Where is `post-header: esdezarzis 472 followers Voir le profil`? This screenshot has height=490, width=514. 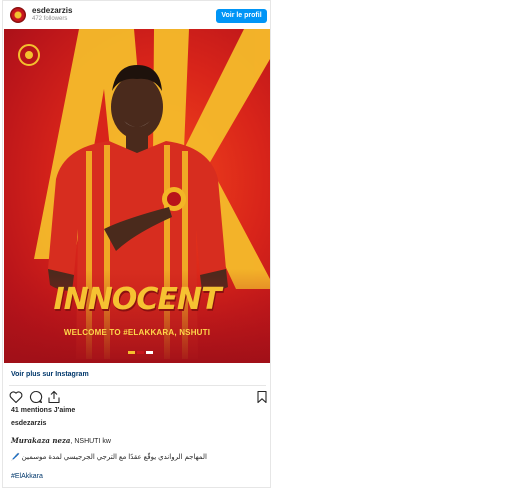 post-header: esdezarzis 472 followers Voir le profil is located at coordinates (136, 15).